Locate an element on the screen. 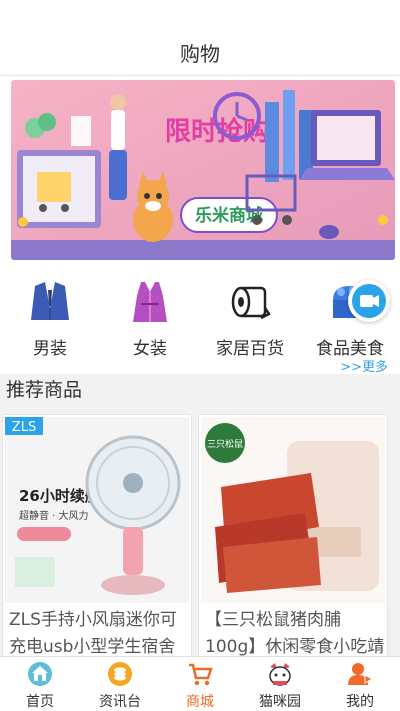 This screenshot has width=400, height=711. cart-icon is located at coordinates (200, 674).